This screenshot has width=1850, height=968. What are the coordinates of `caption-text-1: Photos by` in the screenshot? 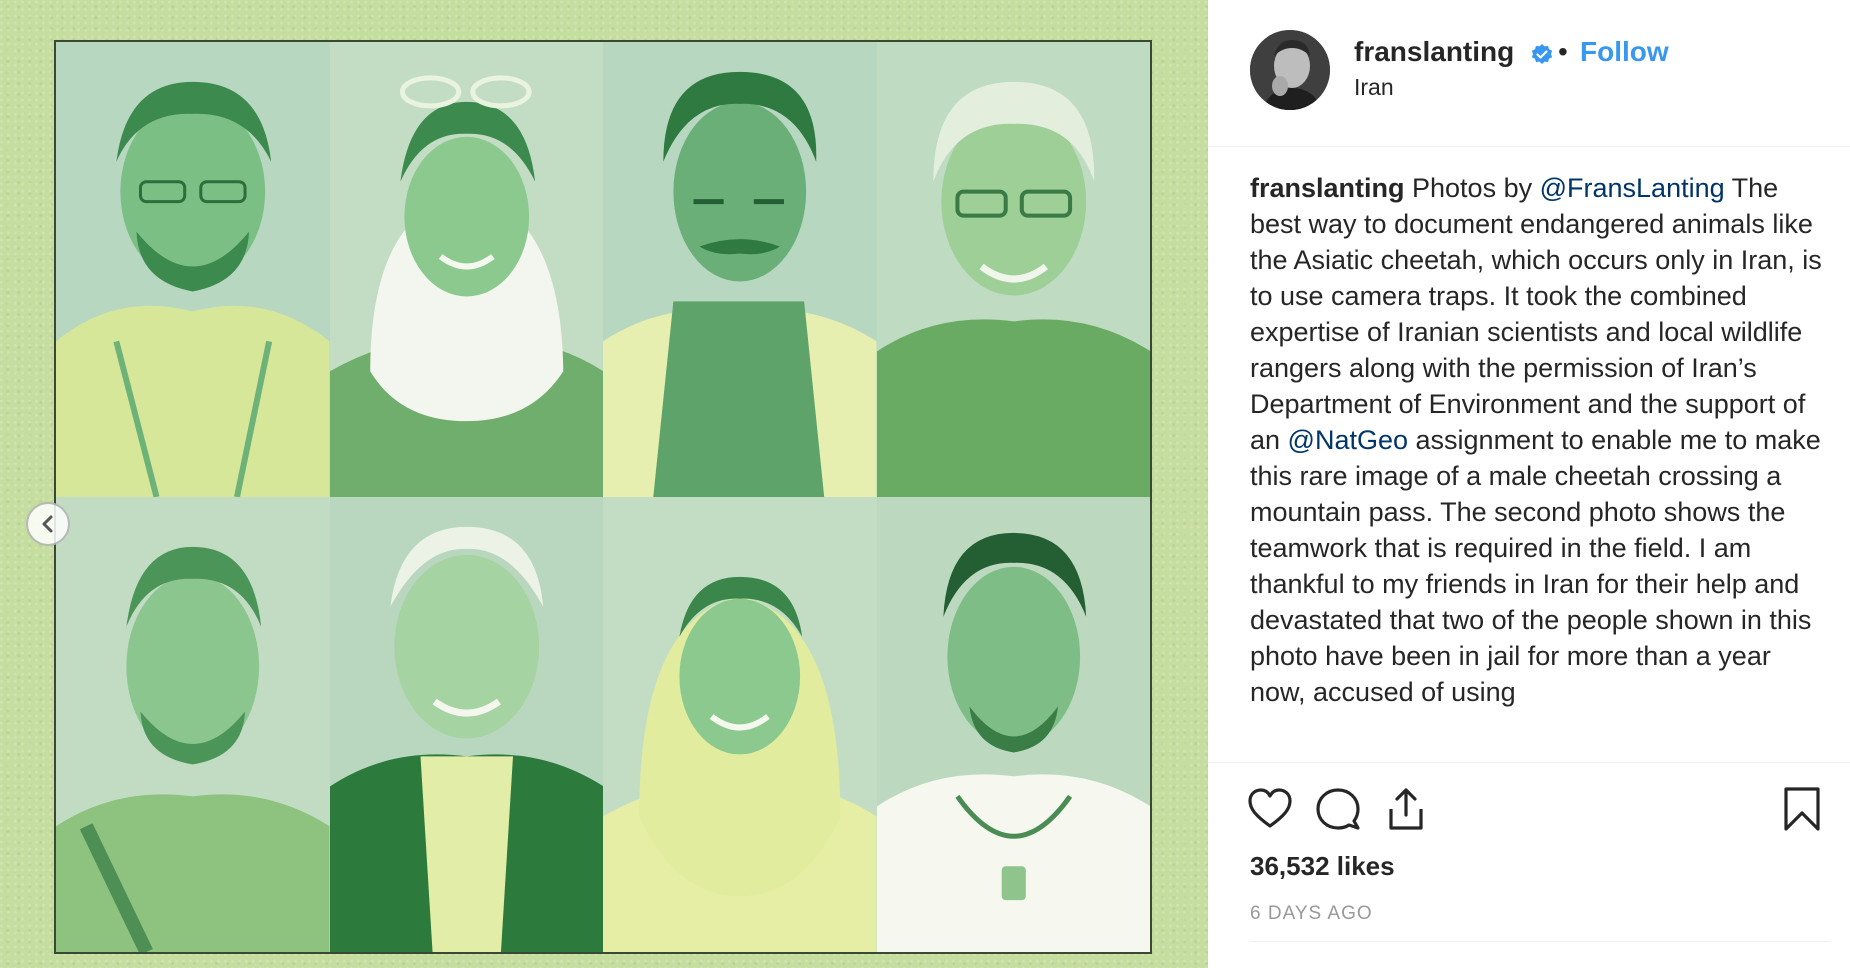 It's located at (1472, 188).